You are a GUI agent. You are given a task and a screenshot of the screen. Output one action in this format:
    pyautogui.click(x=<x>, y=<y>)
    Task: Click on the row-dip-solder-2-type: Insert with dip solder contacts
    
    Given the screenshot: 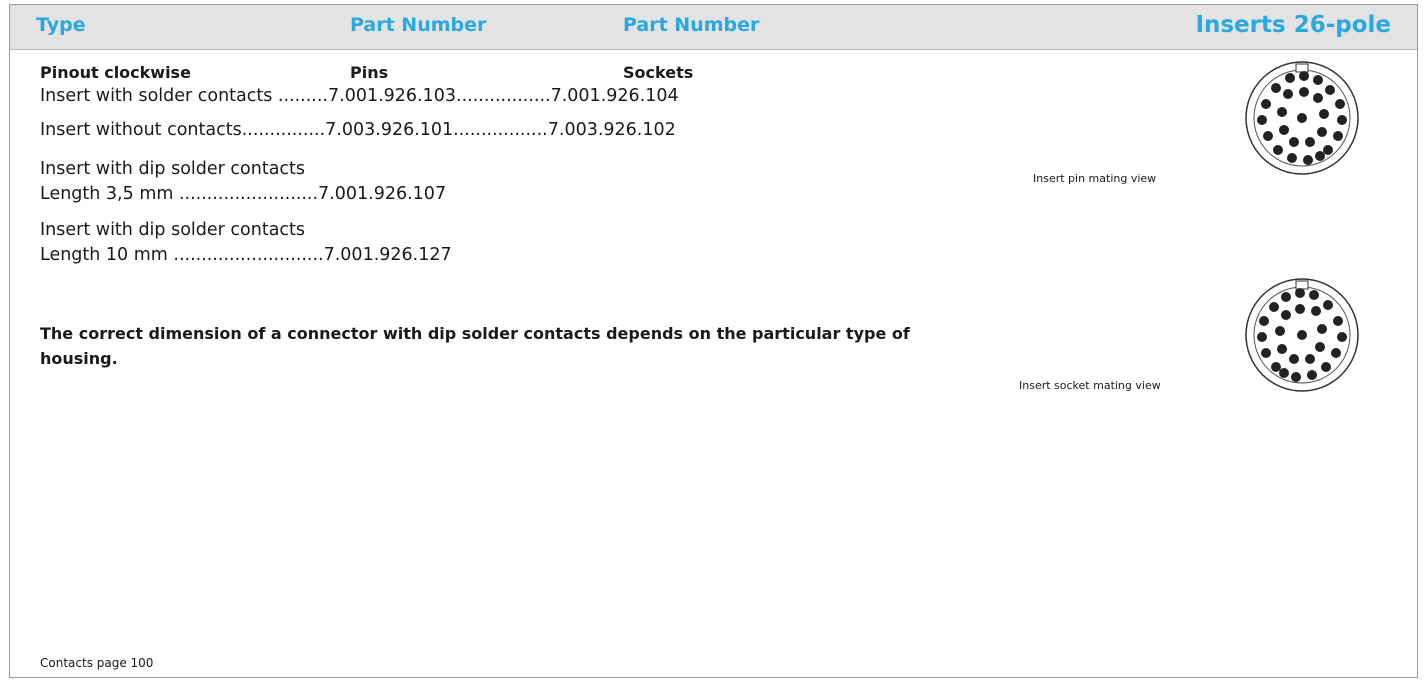 What is the action you would take?
    pyautogui.click(x=173, y=230)
    